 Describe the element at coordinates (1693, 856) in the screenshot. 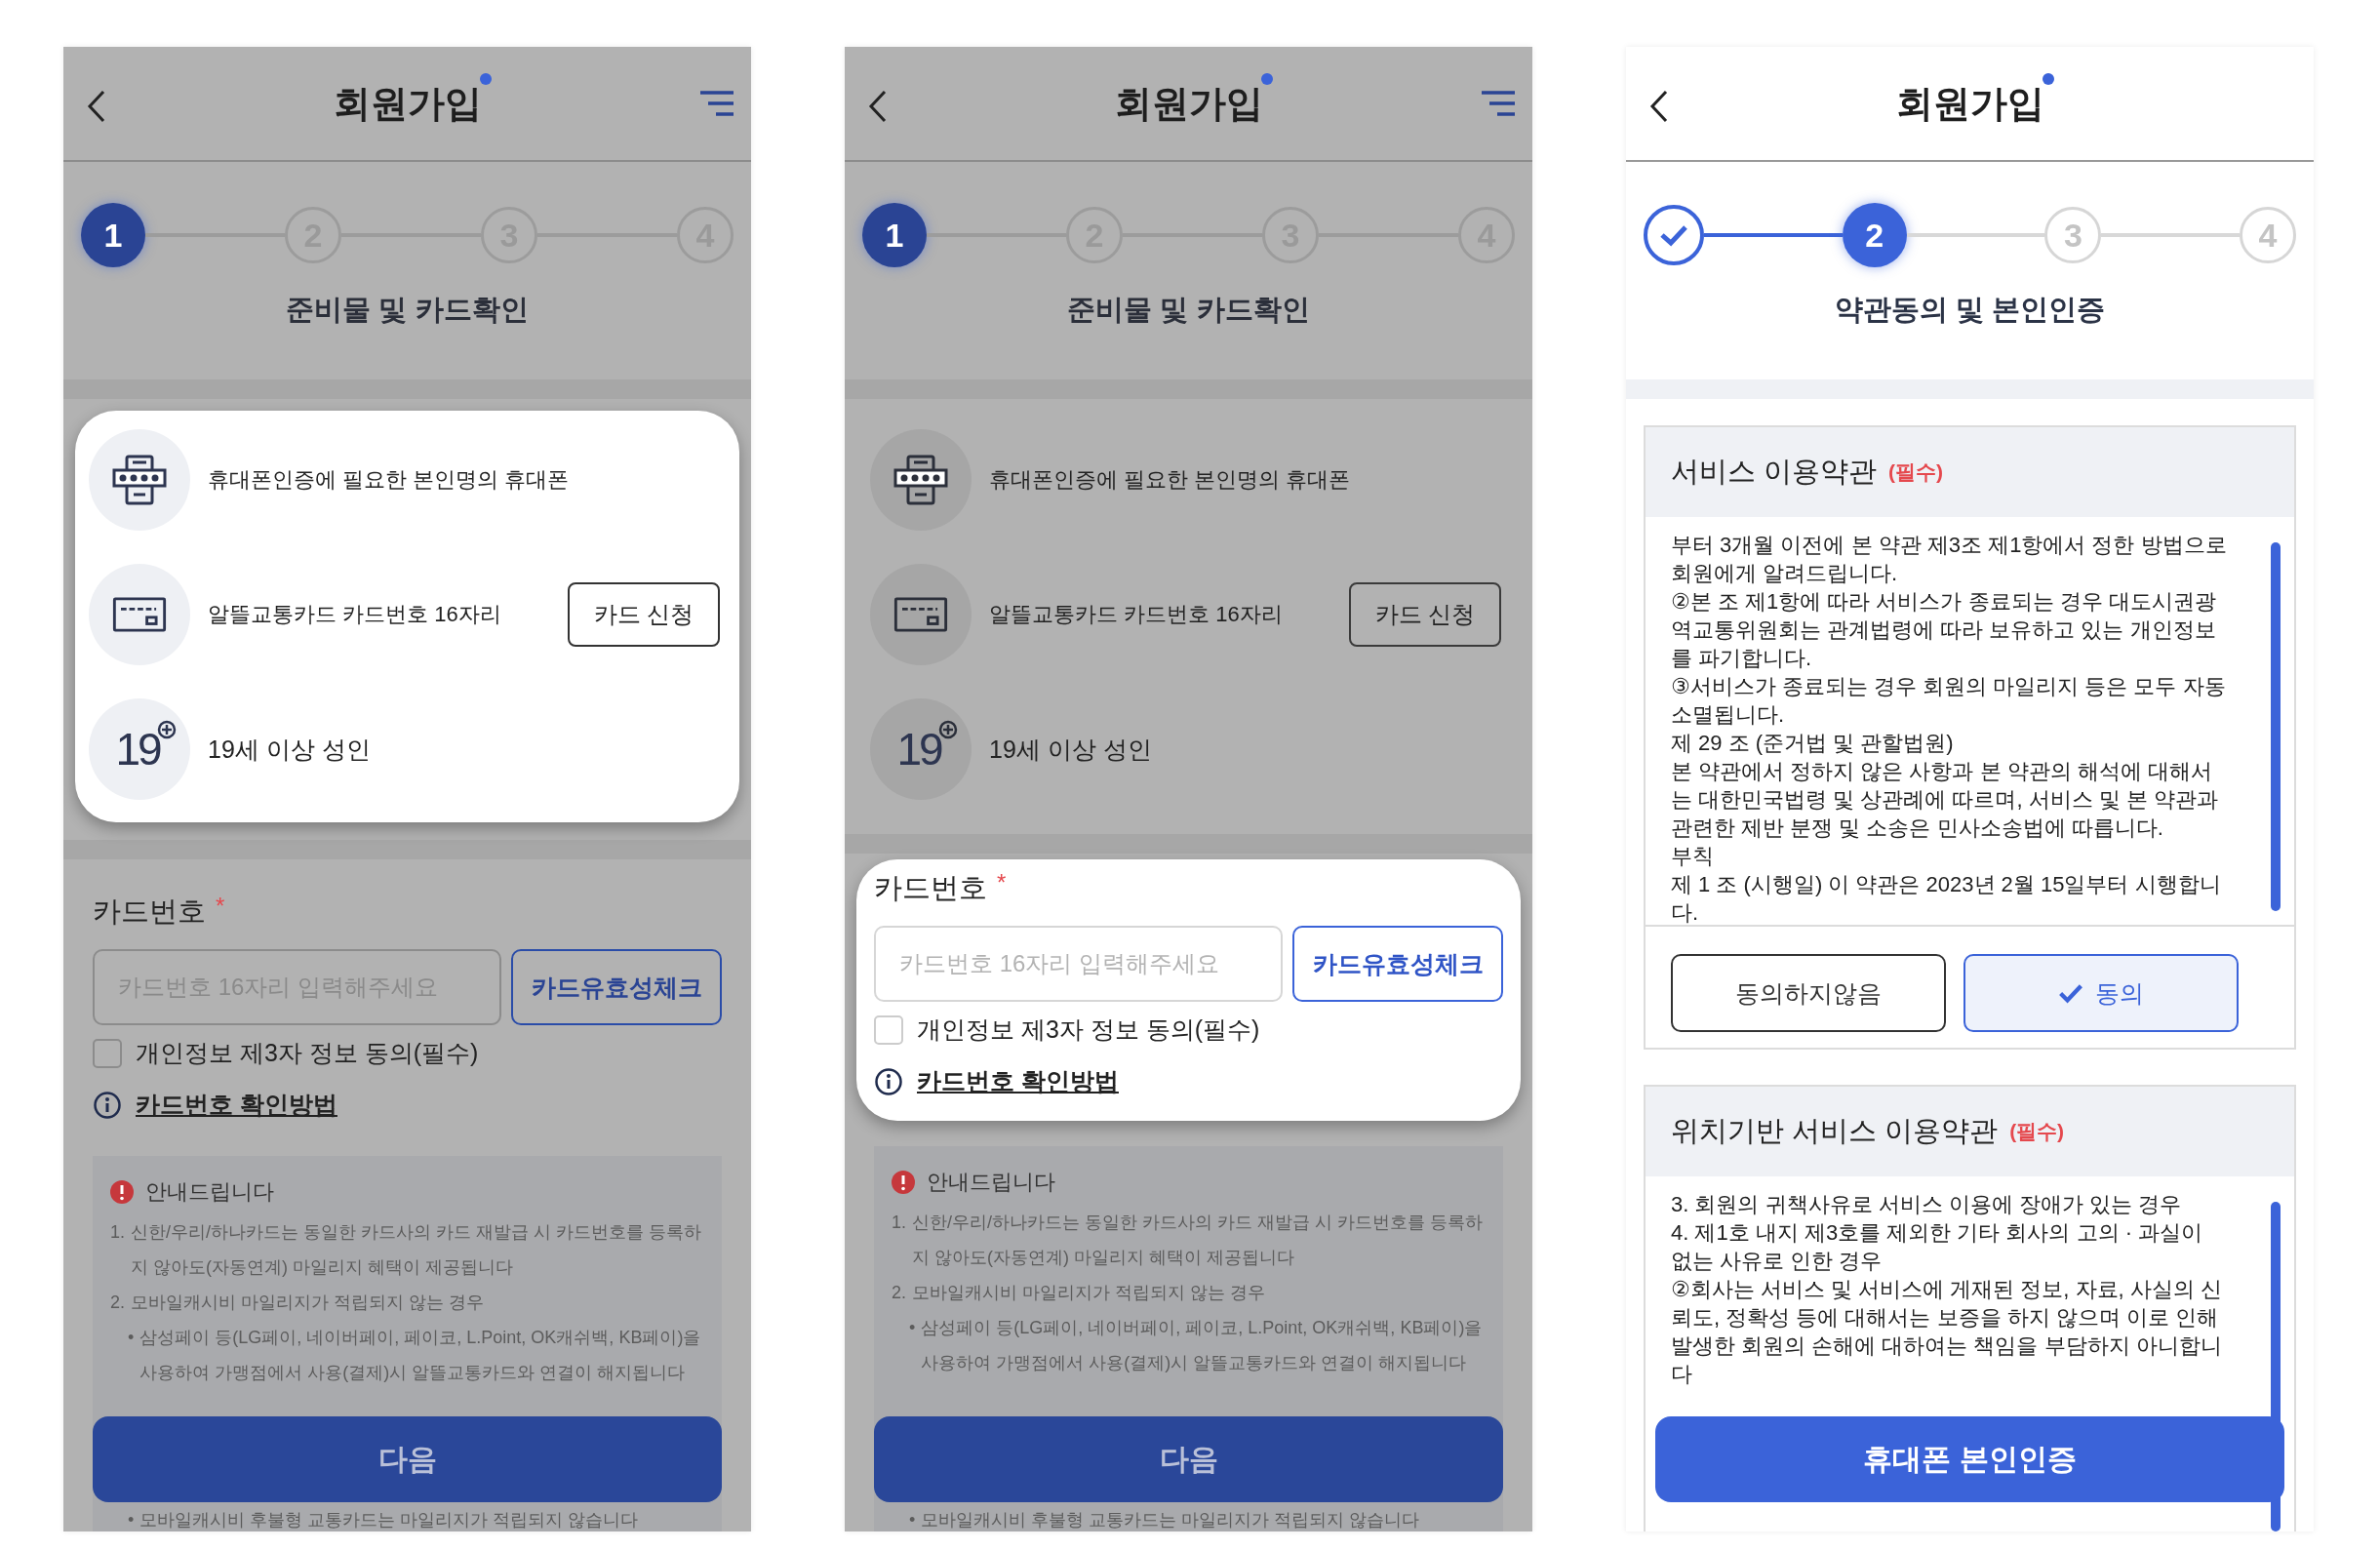

I see `terms-text: 부칙` at that location.